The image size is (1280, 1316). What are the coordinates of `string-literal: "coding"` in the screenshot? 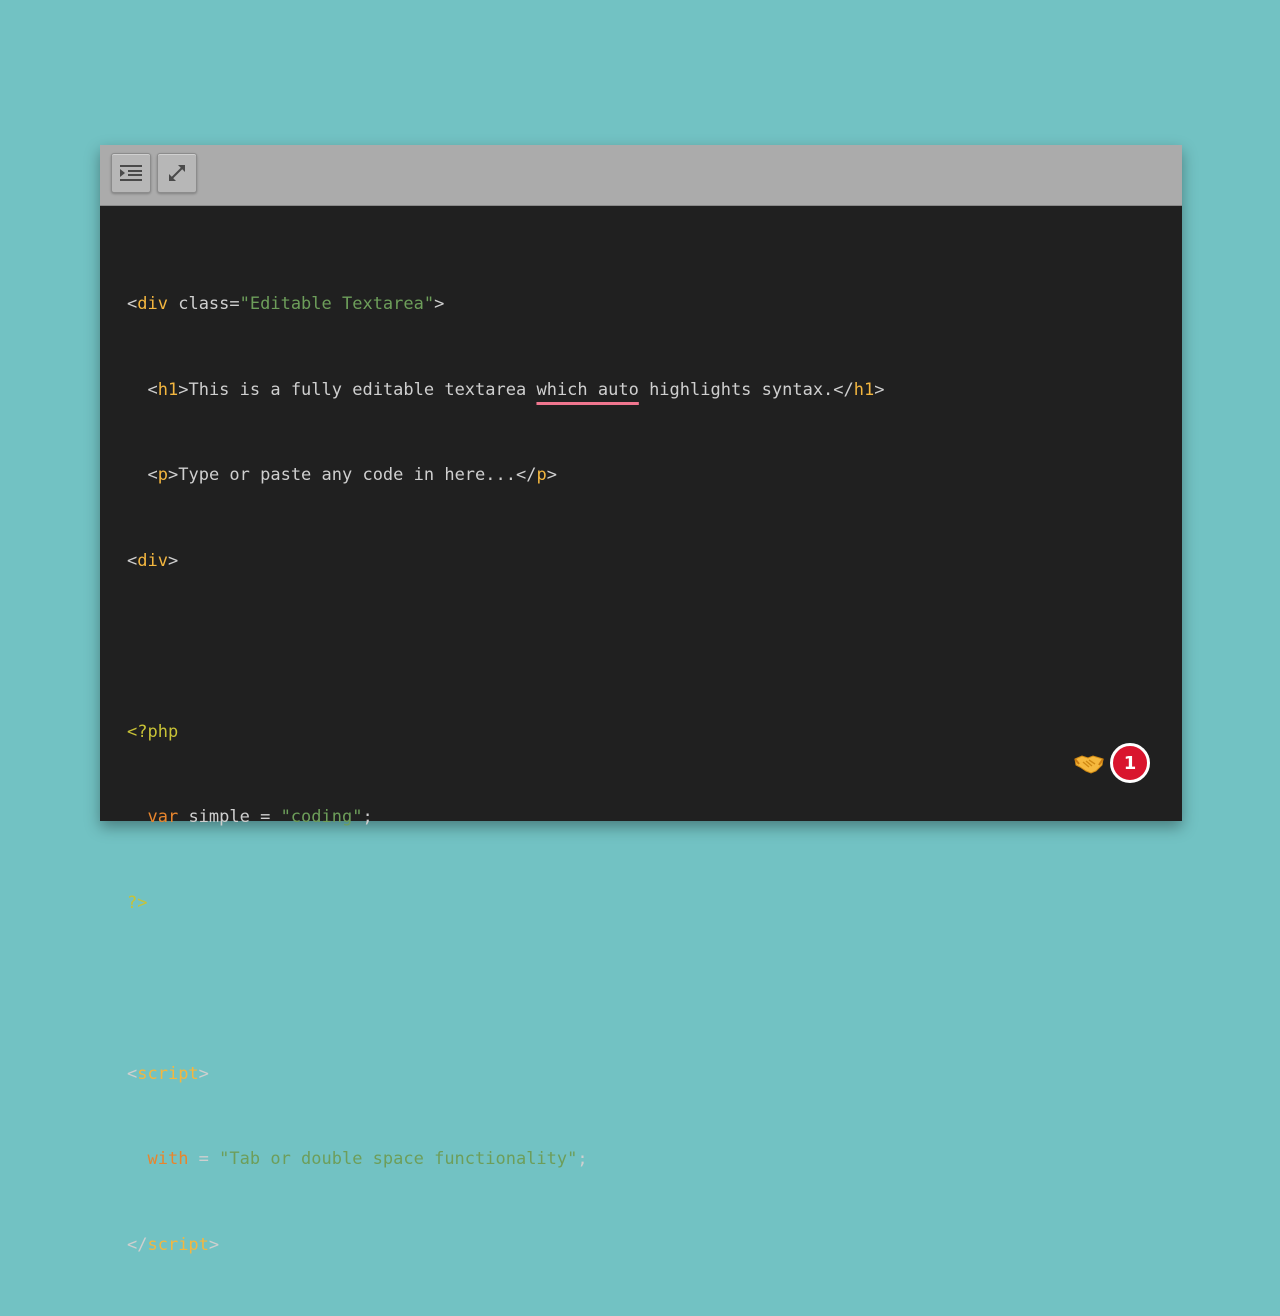 It's located at (321, 817).